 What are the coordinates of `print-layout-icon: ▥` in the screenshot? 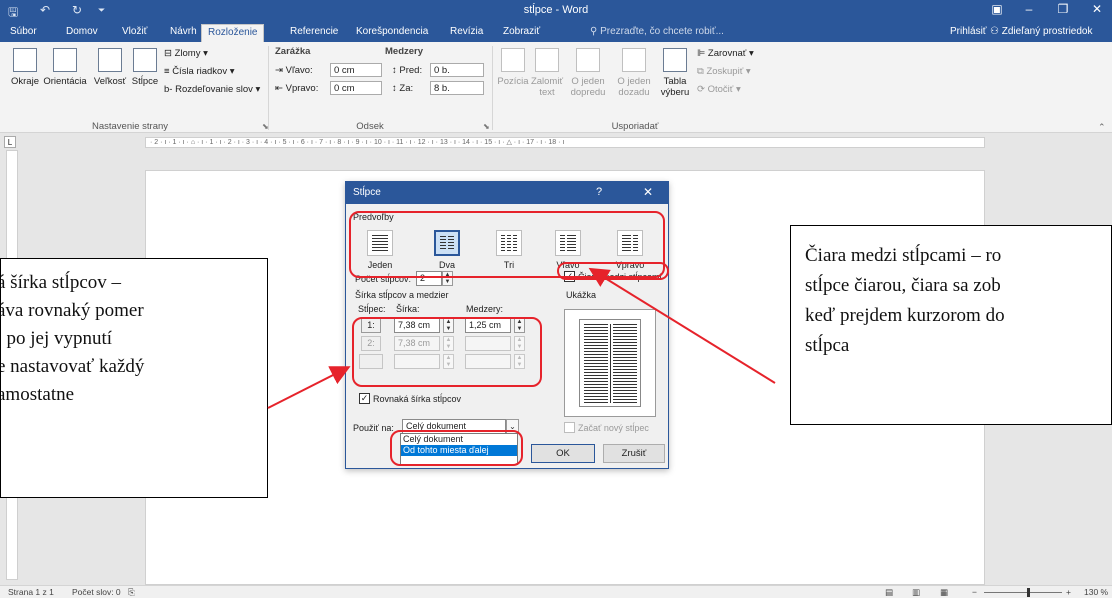 It's located at (916, 592).